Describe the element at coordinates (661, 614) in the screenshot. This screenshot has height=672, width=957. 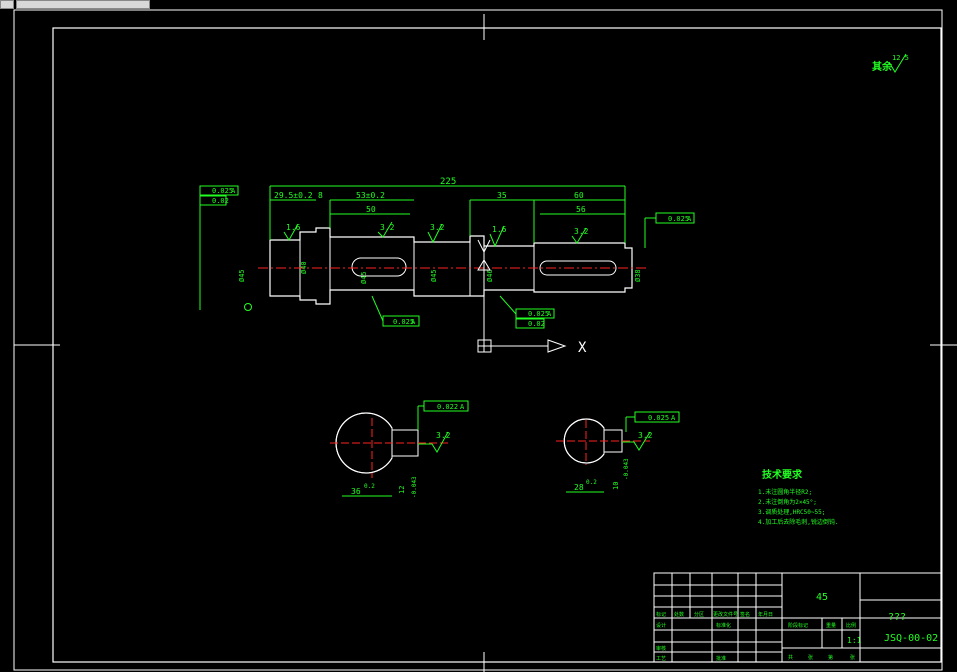
I see `header-cell: 标记` at that location.